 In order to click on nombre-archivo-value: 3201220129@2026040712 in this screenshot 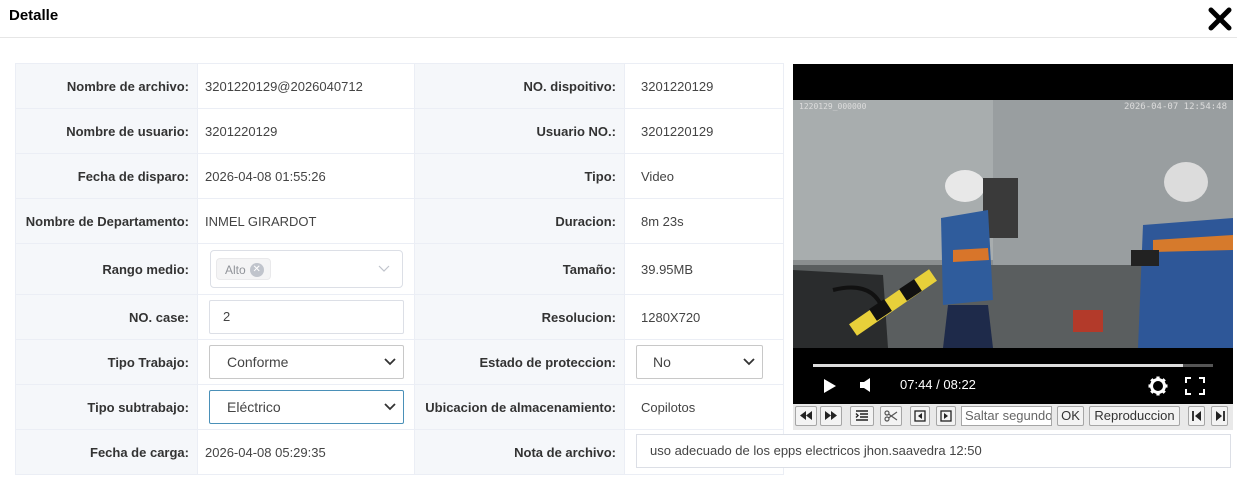, I will do `click(284, 86)`.